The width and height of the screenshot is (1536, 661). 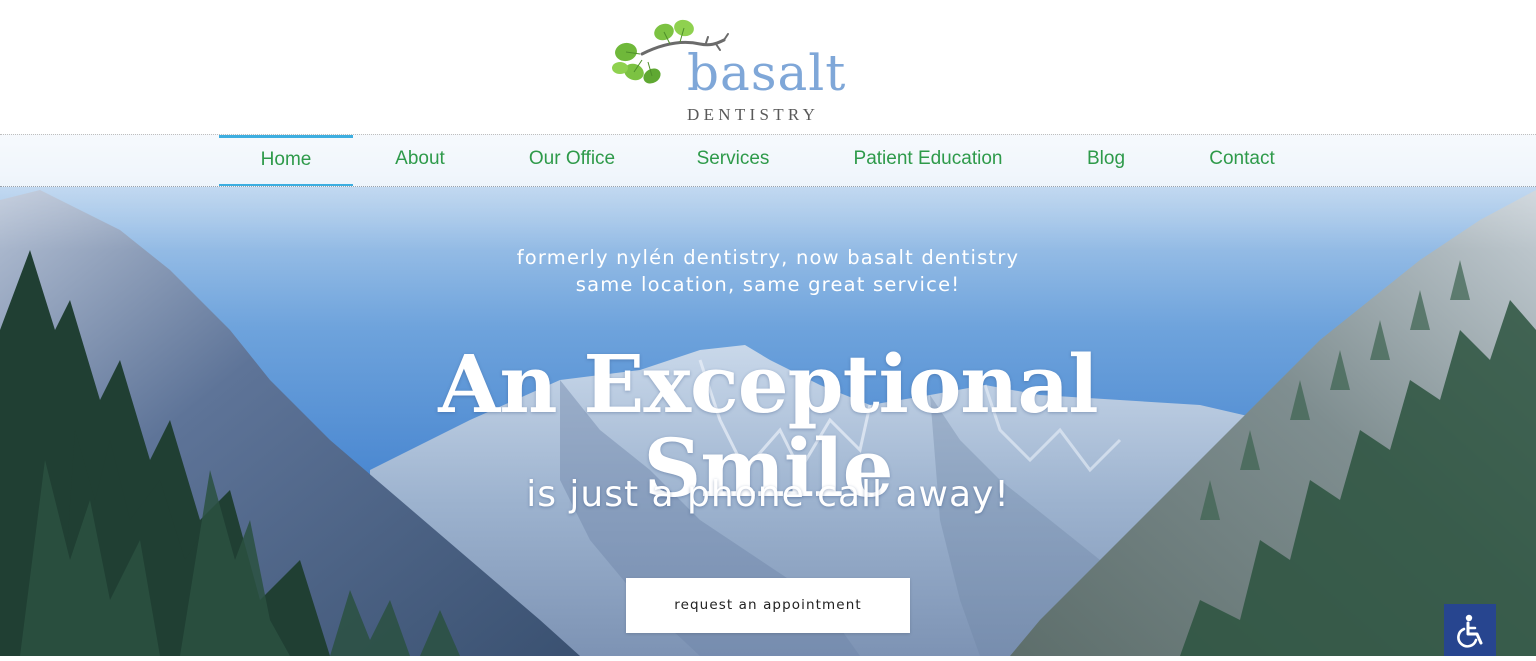 I want to click on logo-wordmark: basalt, so click(x=767, y=73).